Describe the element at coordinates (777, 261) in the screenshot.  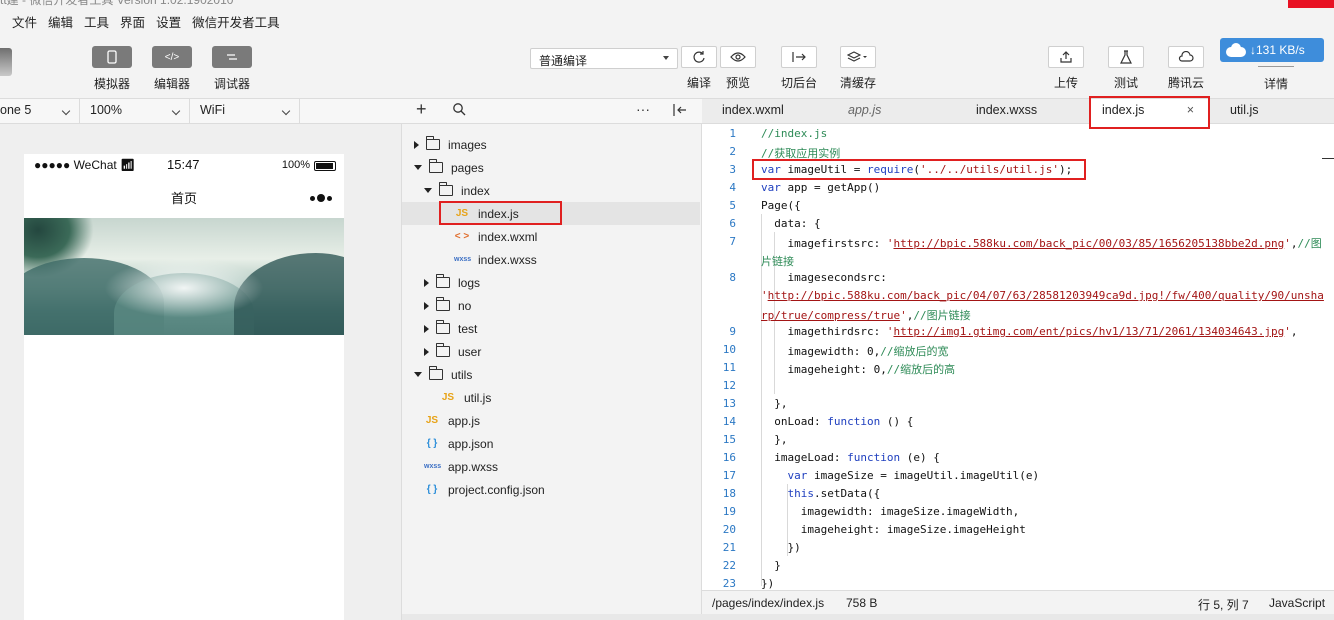
I see `code-line: 片链接` at that location.